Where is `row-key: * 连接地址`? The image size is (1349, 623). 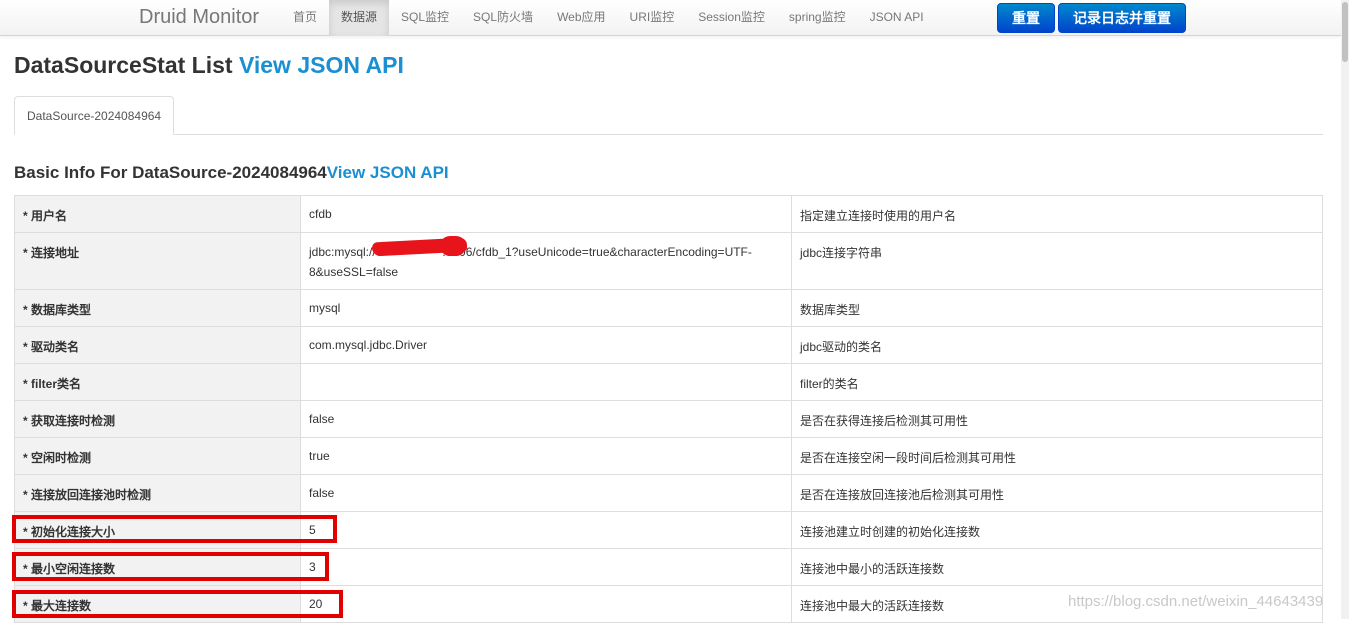
row-key: * 连接地址 is located at coordinates (157, 261).